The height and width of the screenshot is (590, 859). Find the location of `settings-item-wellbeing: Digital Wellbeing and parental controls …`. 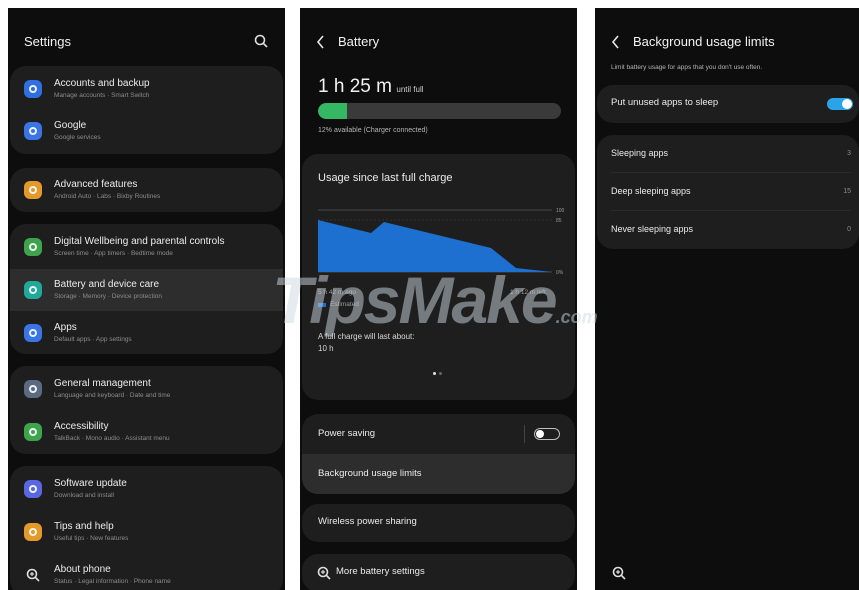

settings-item-wellbeing: Digital Wellbeing and parental controls … is located at coordinates (146, 247).